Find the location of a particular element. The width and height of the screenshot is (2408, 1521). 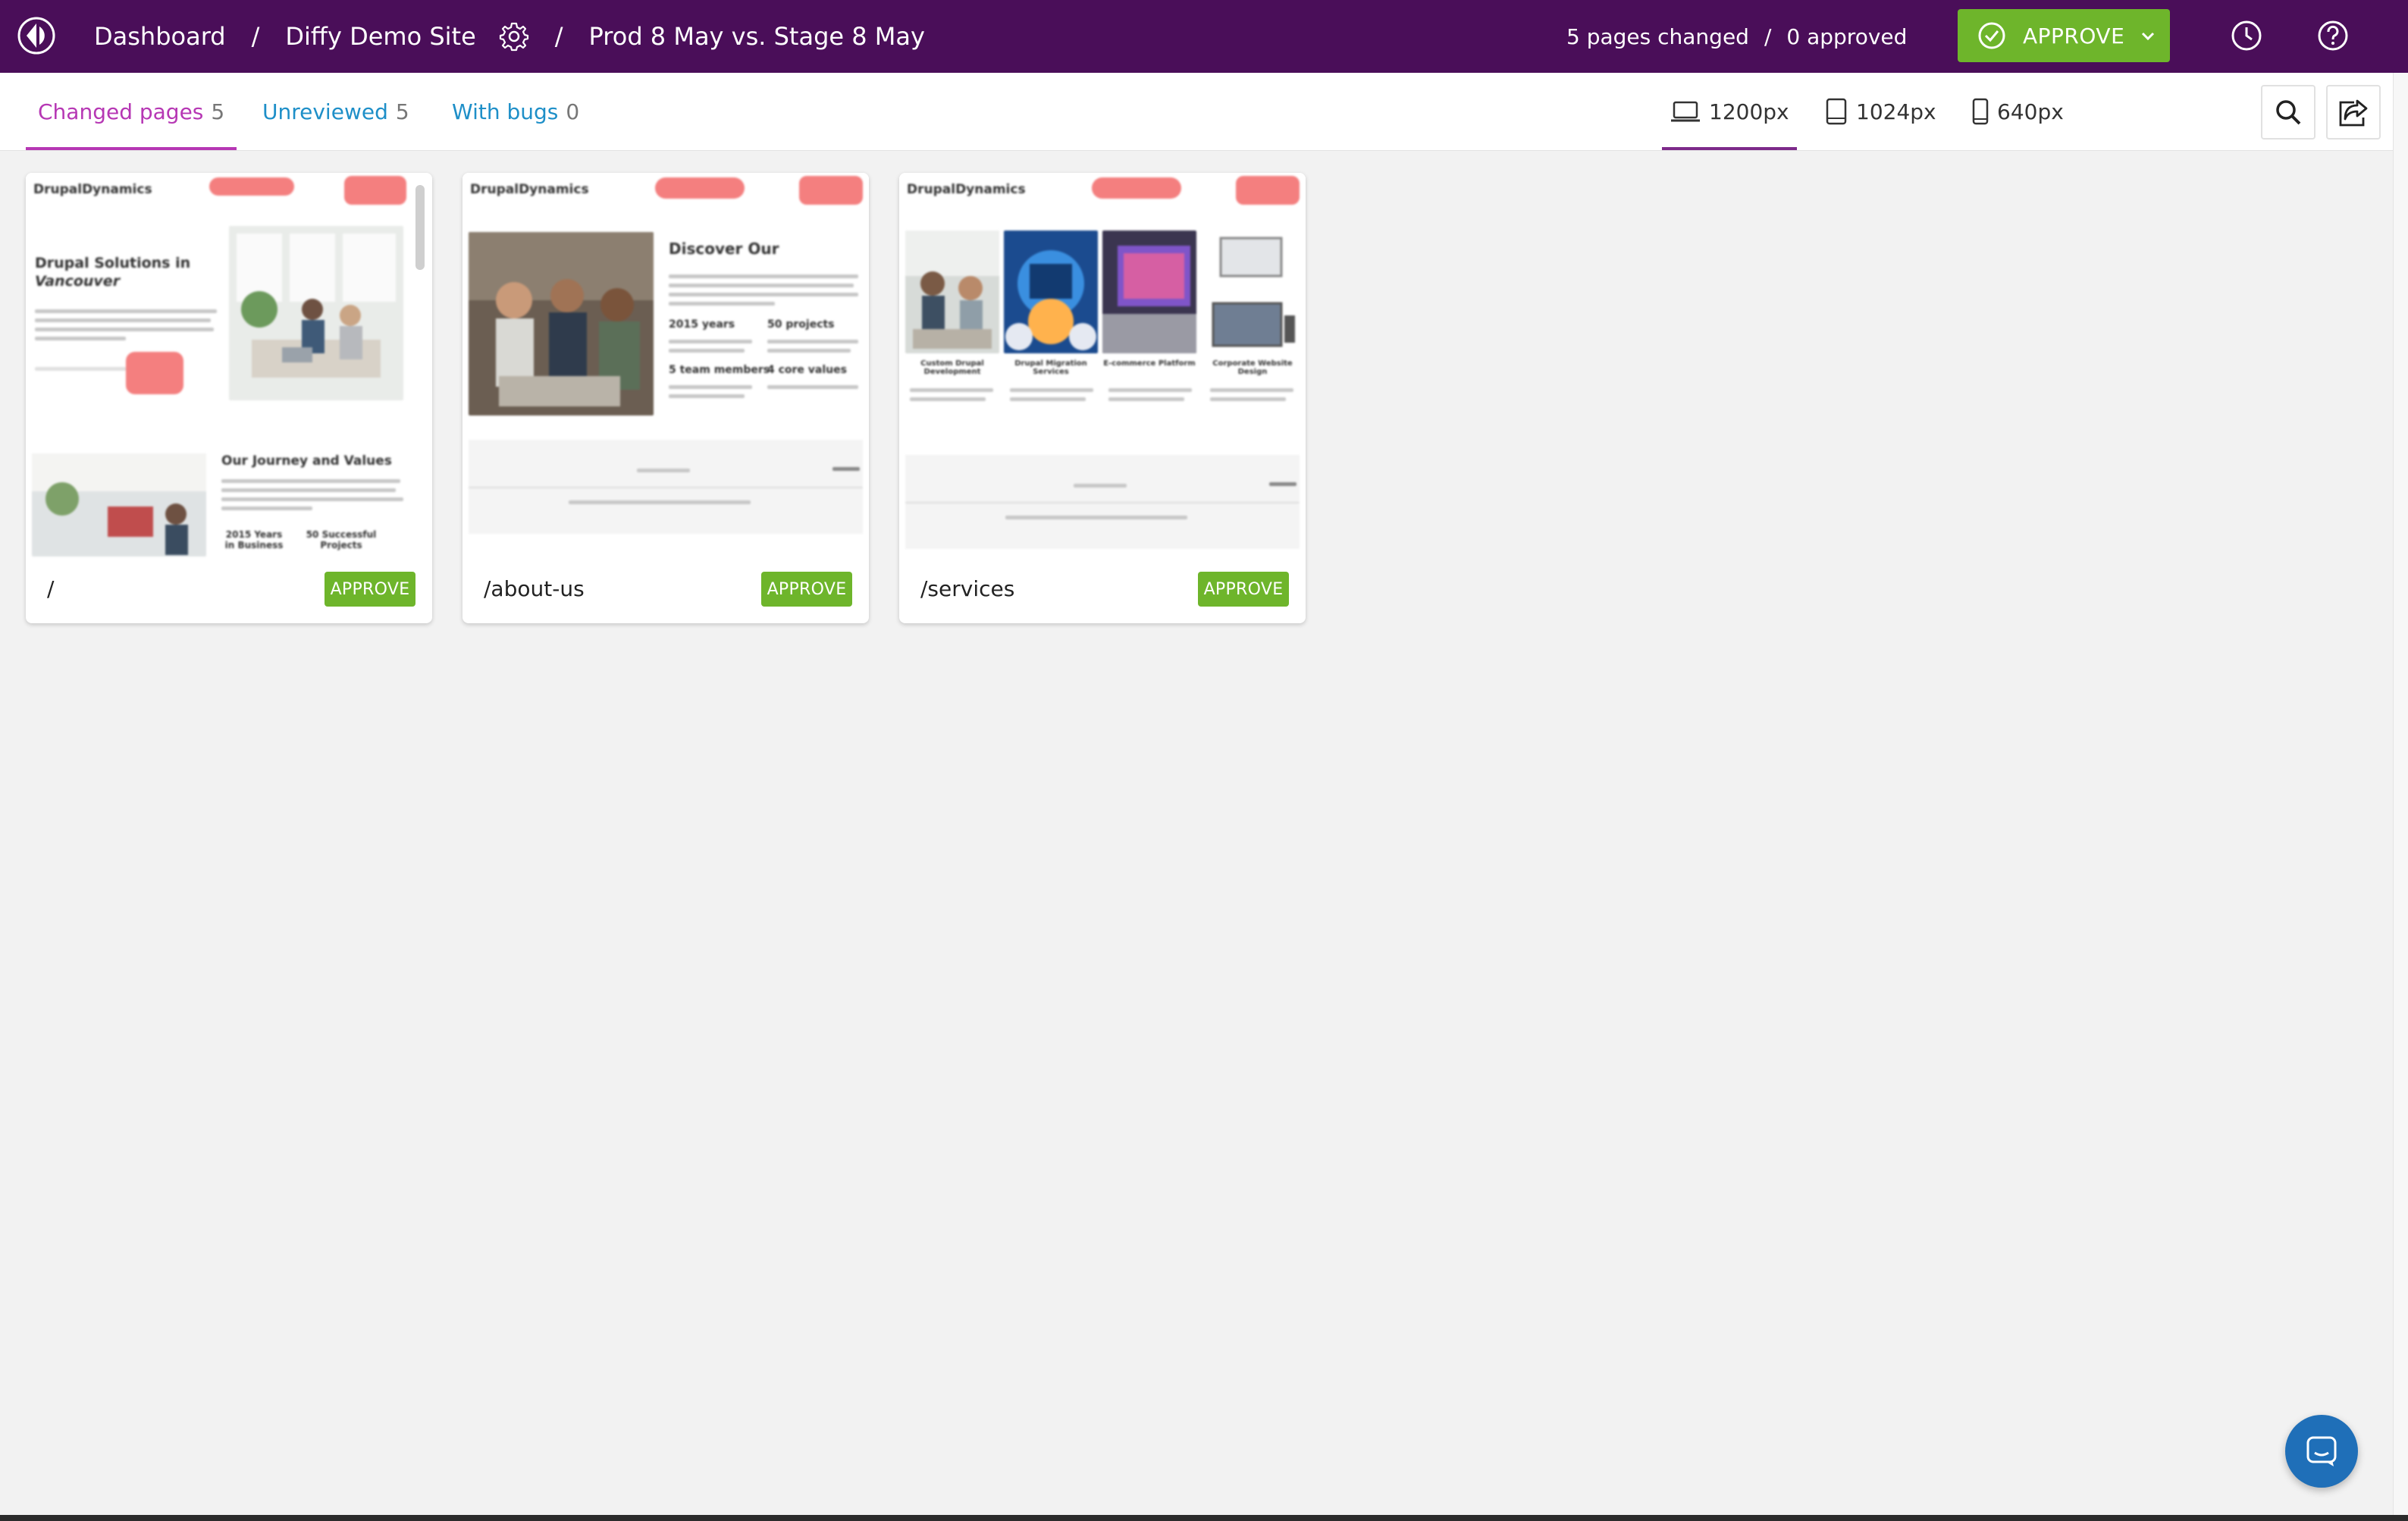

tab-label: With bugs is located at coordinates (506, 111).